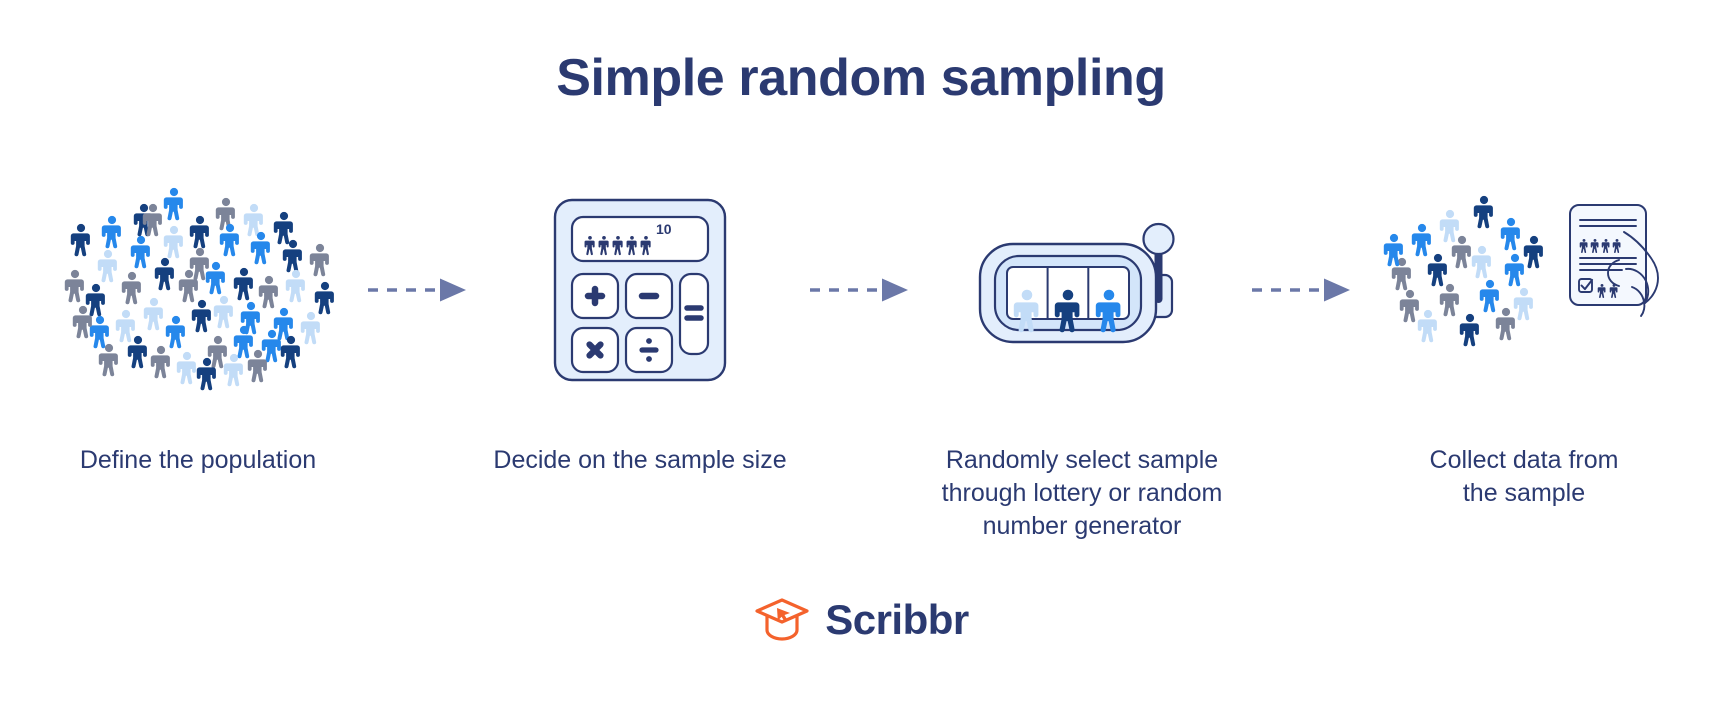 The height and width of the screenshot is (708, 1722). I want to click on sample-survey-illustration, so click(1524, 290).